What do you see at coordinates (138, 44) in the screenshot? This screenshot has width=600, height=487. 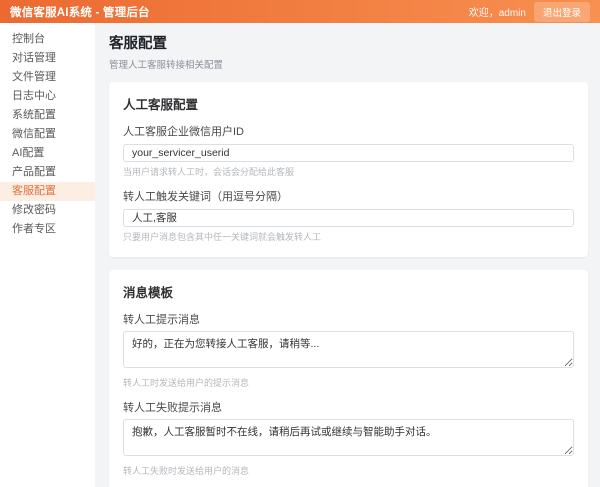 I see `page-title: 客服配置` at bounding box center [138, 44].